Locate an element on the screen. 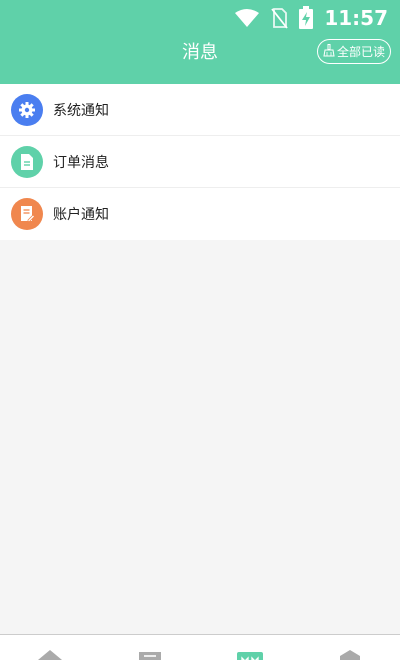 The width and height of the screenshot is (400, 660). list-item-account-notice: 账户通知 is located at coordinates (200, 214).